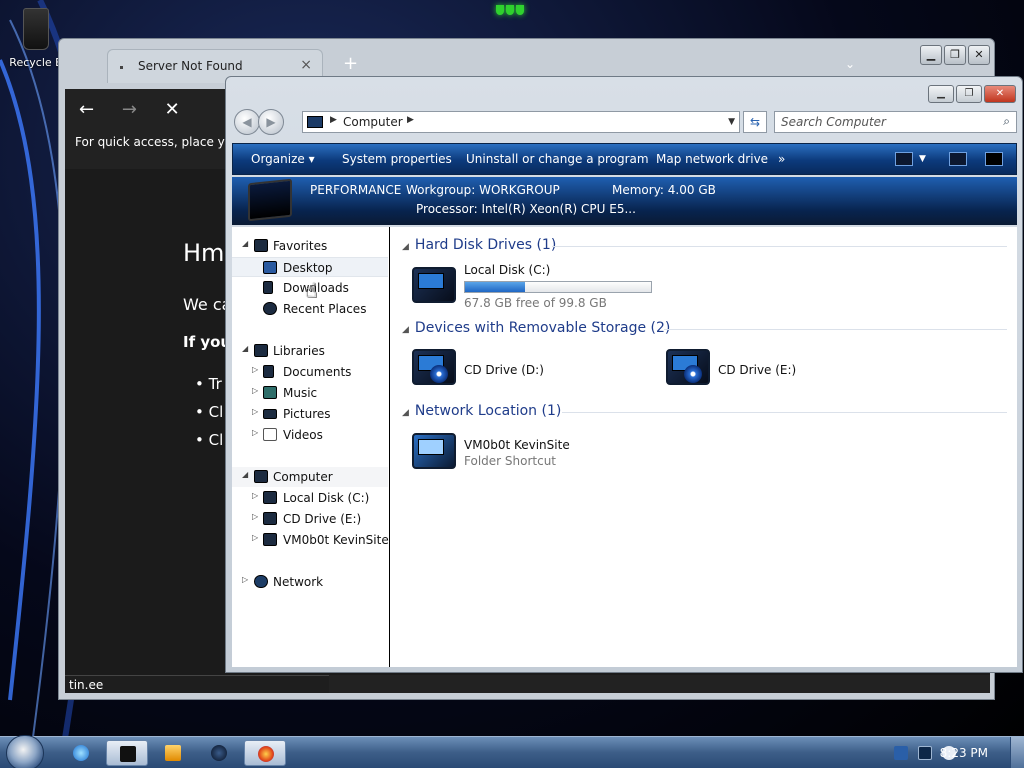  I want to click on taskbar-media-button, so click(173, 753).